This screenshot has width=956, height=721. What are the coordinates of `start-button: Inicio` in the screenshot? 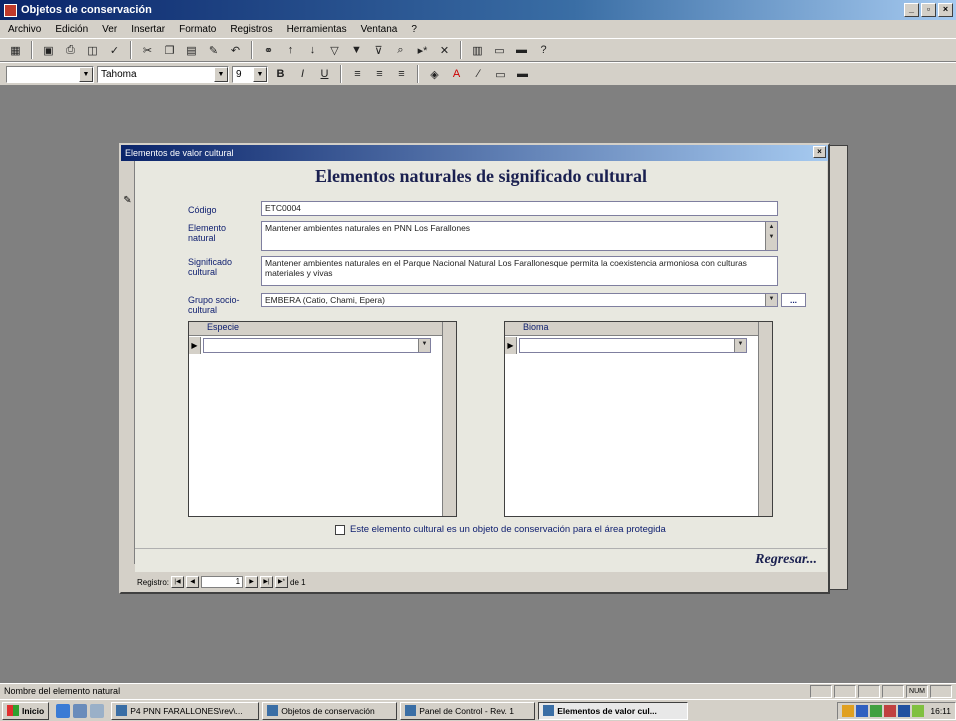 It's located at (26, 710).